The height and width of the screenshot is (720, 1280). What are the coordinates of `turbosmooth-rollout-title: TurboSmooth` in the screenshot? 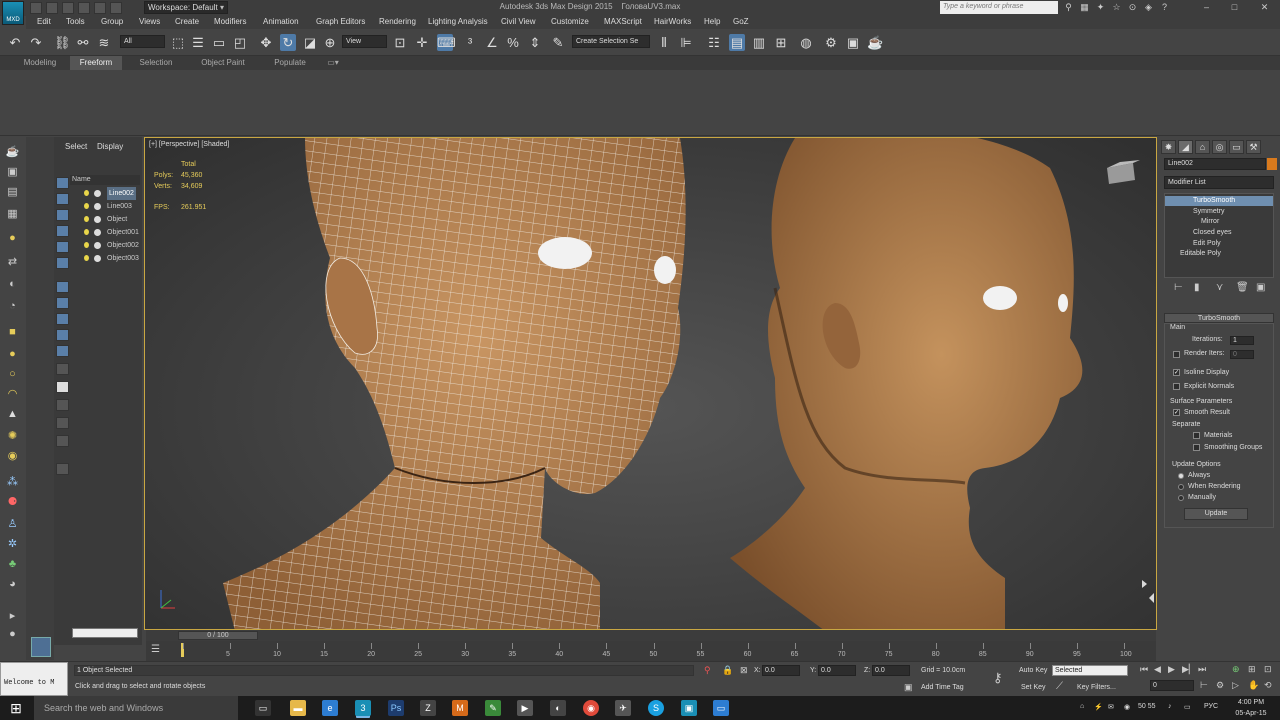 It's located at (1219, 318).